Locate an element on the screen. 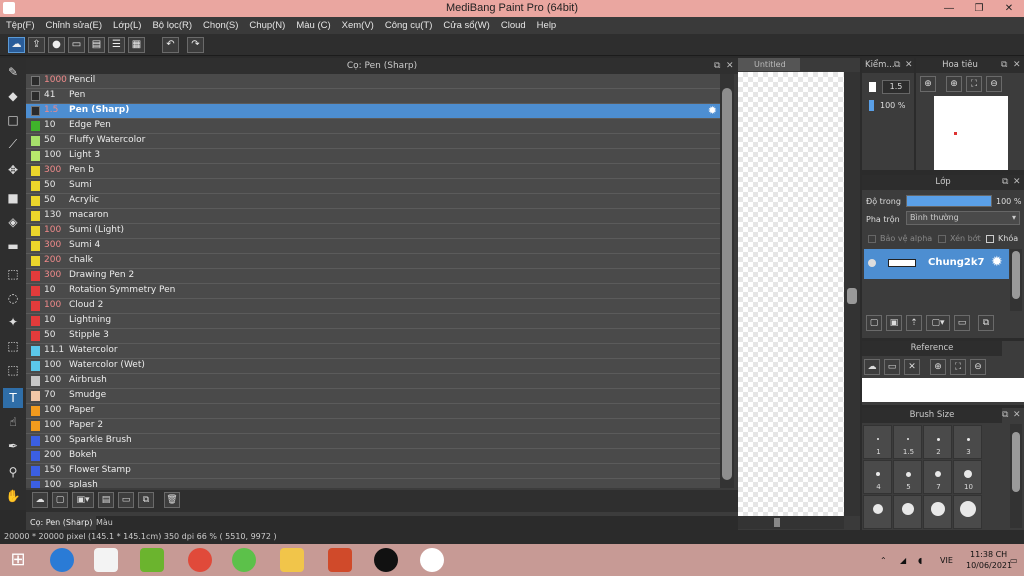 This screenshot has height=576, width=1024. wifi-icon: ◢ is located at coordinates (903, 560).